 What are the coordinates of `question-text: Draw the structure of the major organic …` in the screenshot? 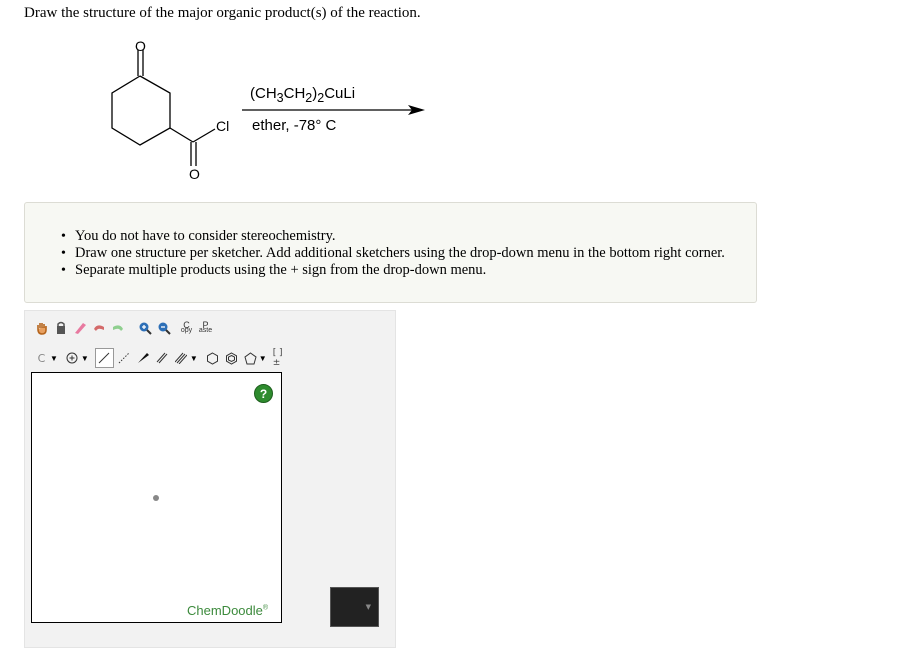 It's located at (222, 13).